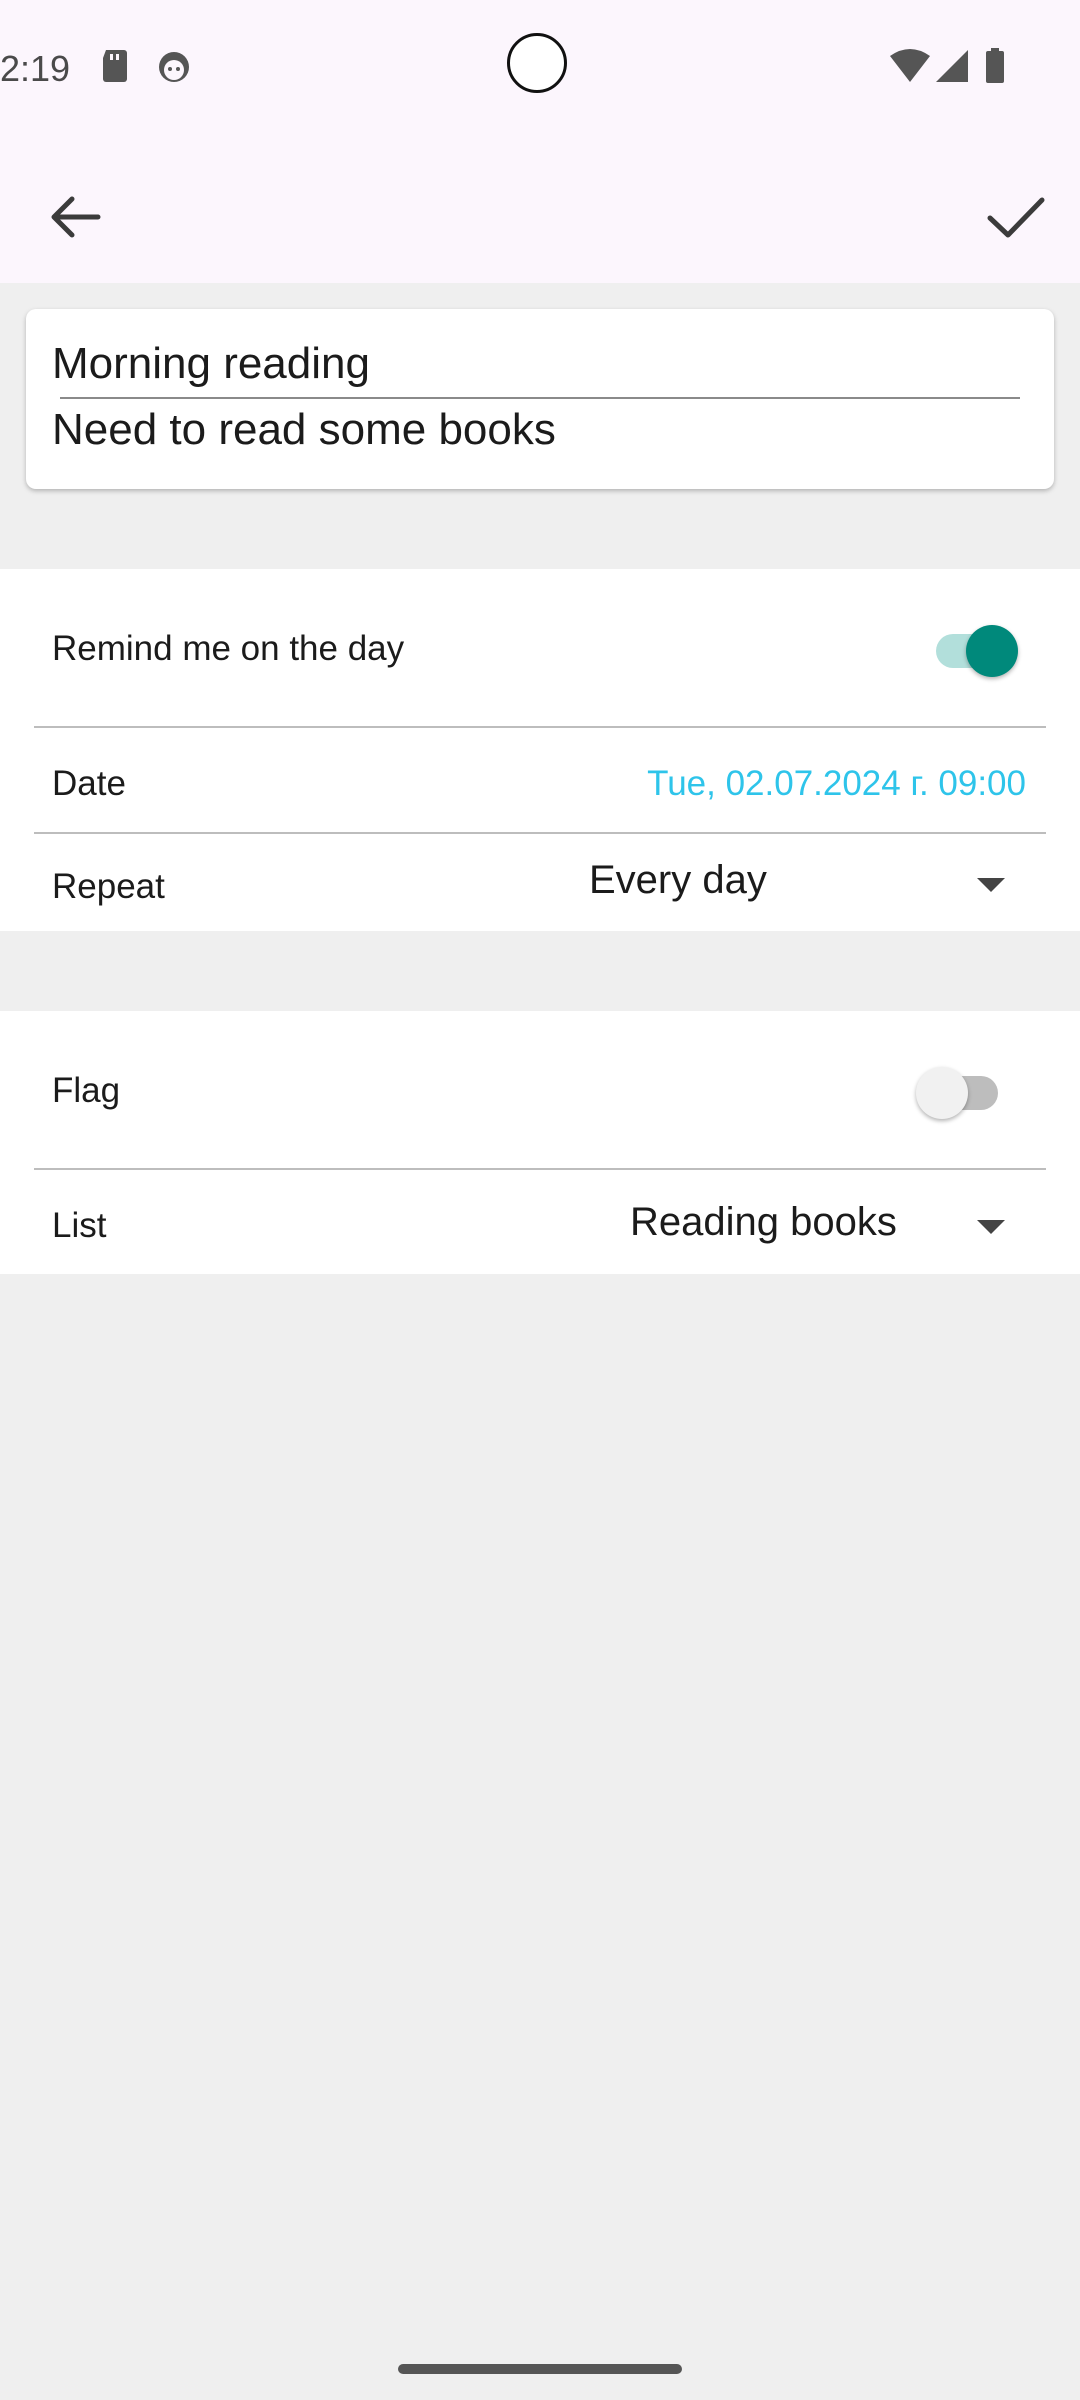 This screenshot has width=1080, height=2400. I want to click on sd-card-icon, so click(115, 66).